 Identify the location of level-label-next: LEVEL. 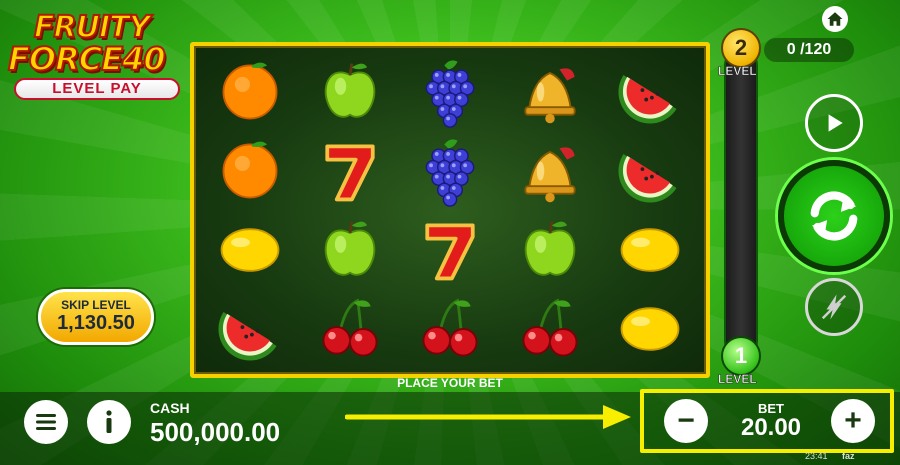
(737, 71).